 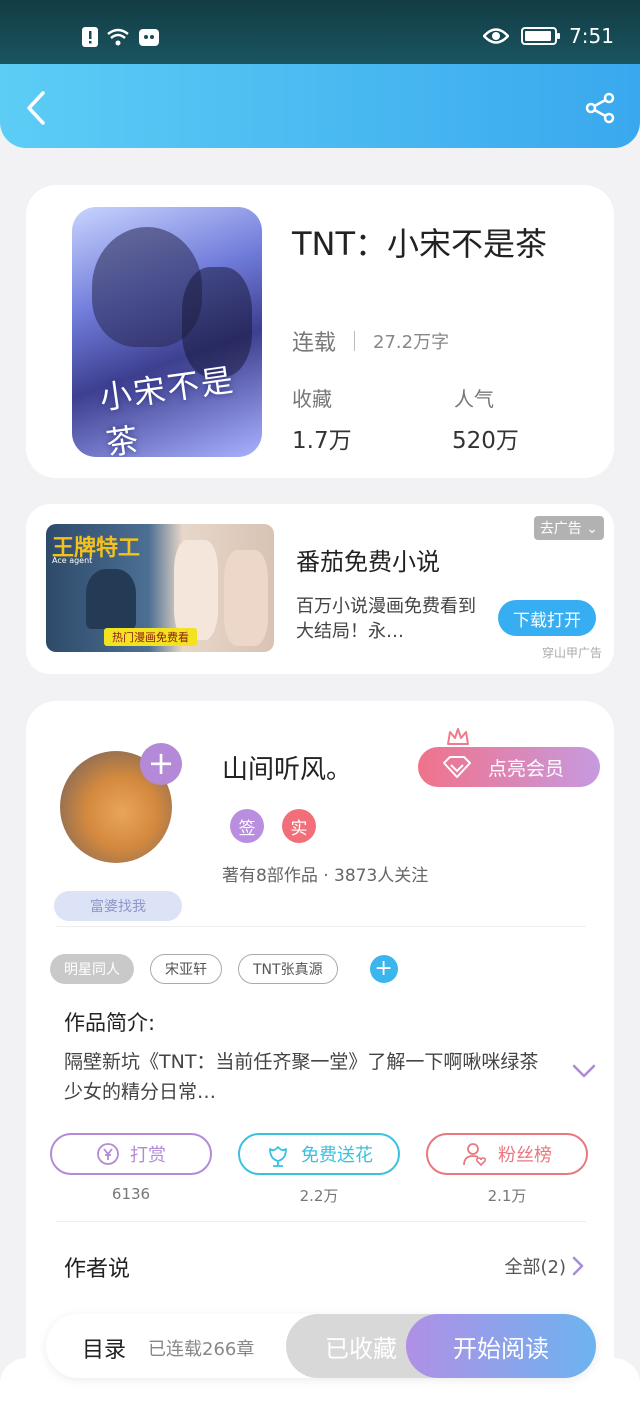 I want to click on tag-item: 明星同人, so click(x=92, y=969).